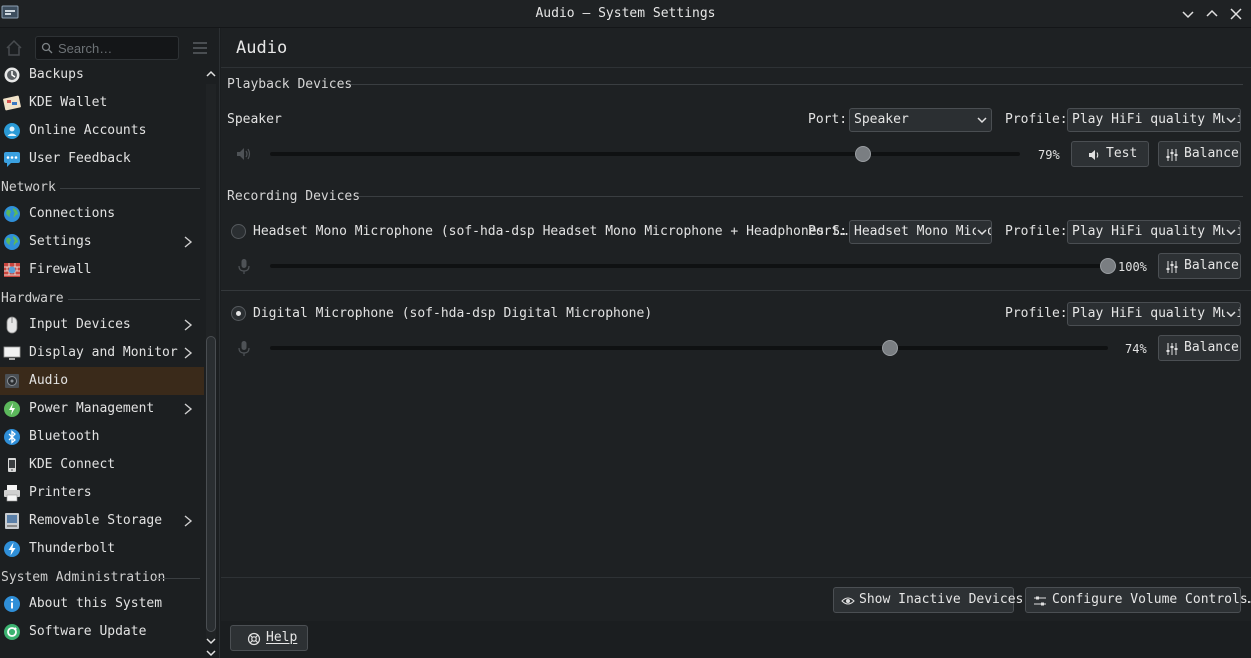 The height and width of the screenshot is (658, 1251). I want to click on sidebar-item-label: Display and Monitor, so click(103, 352).